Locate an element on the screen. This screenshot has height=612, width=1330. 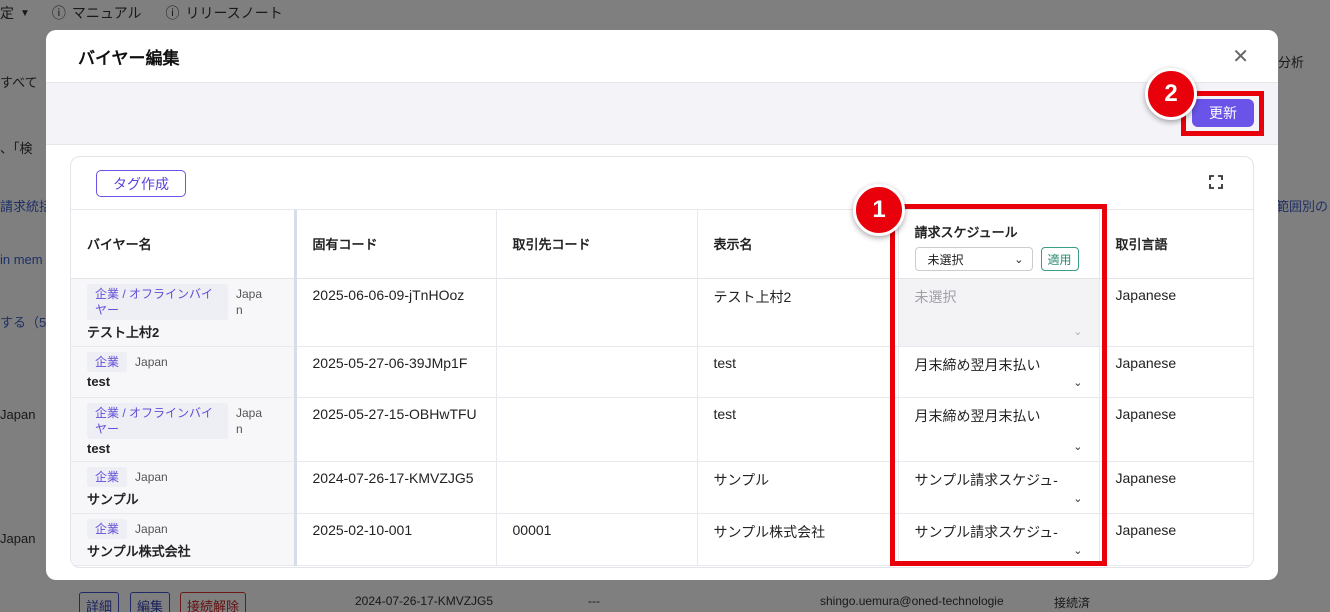
tag-create-button: タグ作成 is located at coordinates (141, 183).